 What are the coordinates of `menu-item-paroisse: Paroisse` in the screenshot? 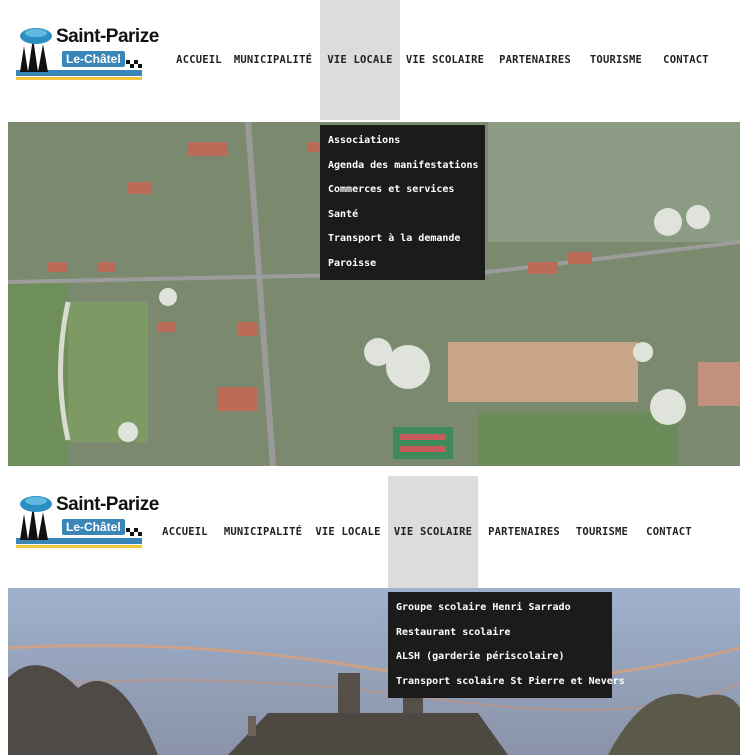 It's located at (402, 264).